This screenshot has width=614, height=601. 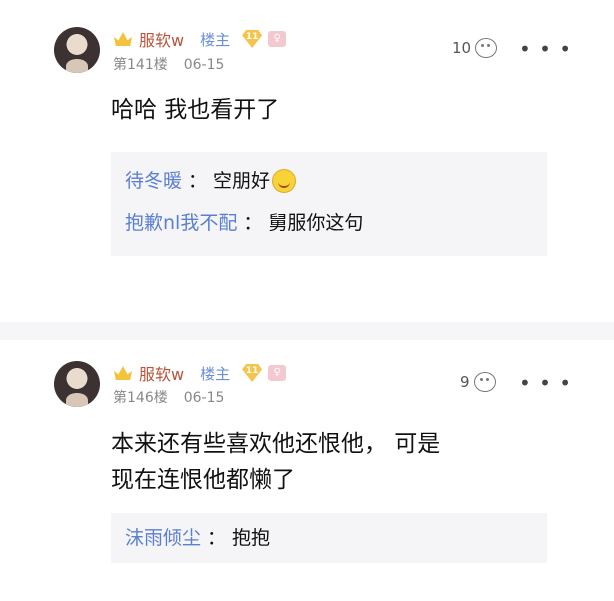 I want to click on like-button: 10, so click(x=475, y=48).